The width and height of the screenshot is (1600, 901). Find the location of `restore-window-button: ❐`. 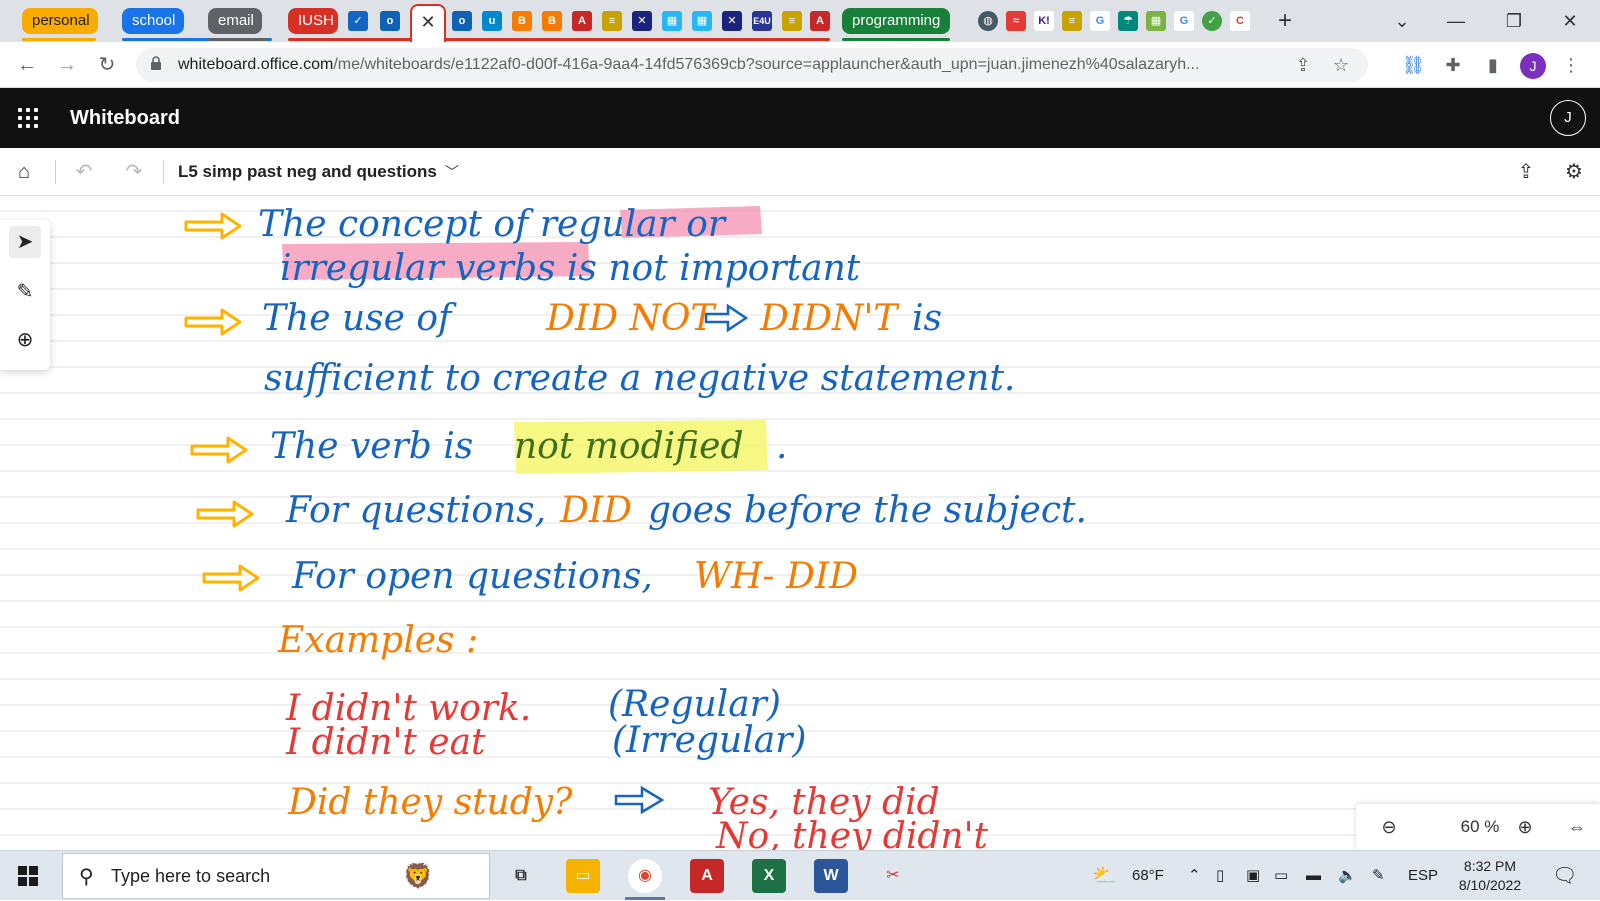

restore-window-button: ❐ is located at coordinates (1514, 21).